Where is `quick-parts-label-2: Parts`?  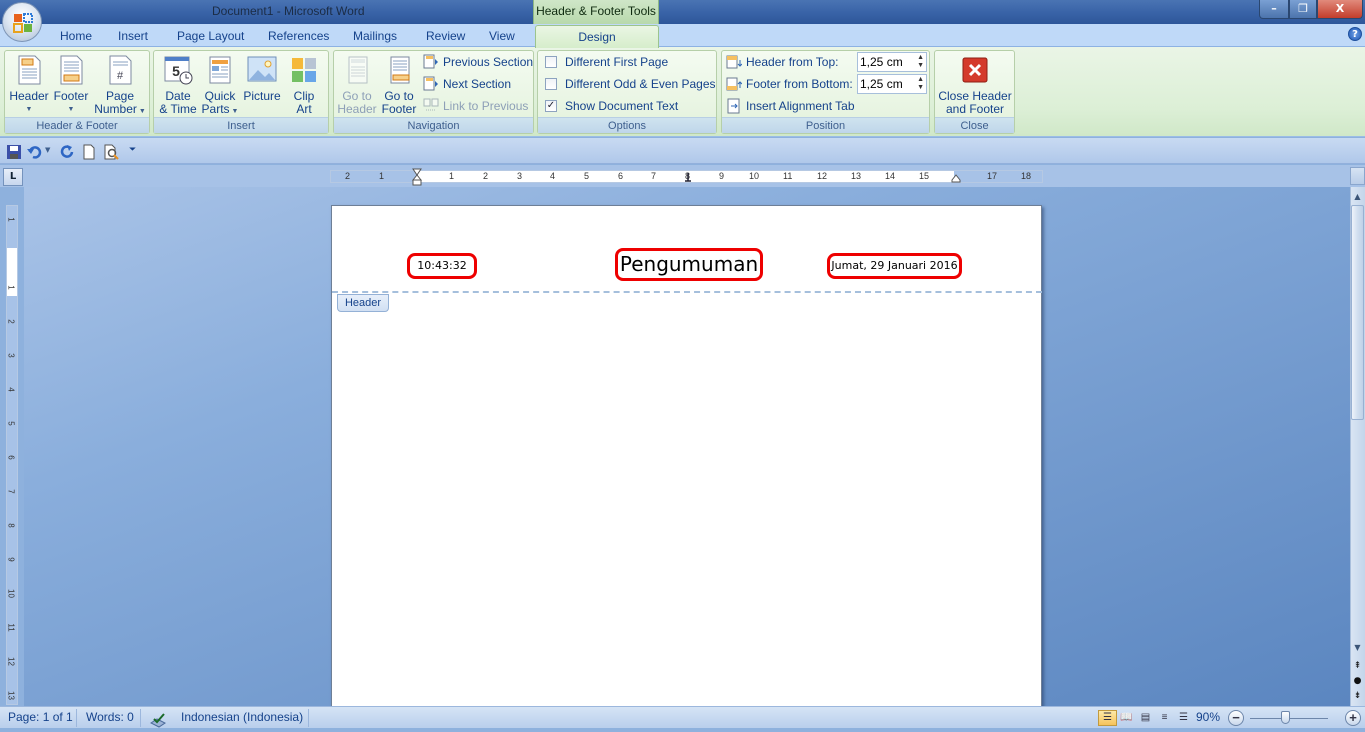 quick-parts-label-2: Parts is located at coordinates (215, 109).